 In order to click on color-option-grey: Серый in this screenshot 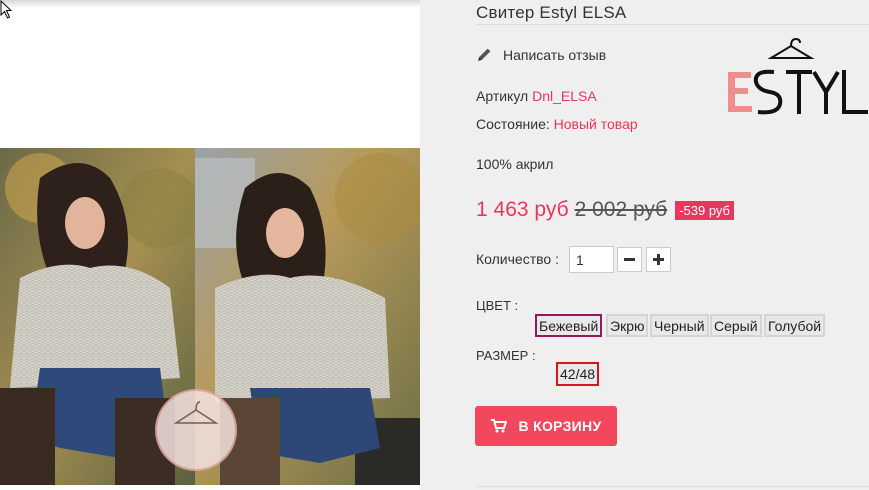, I will do `click(736, 325)`.